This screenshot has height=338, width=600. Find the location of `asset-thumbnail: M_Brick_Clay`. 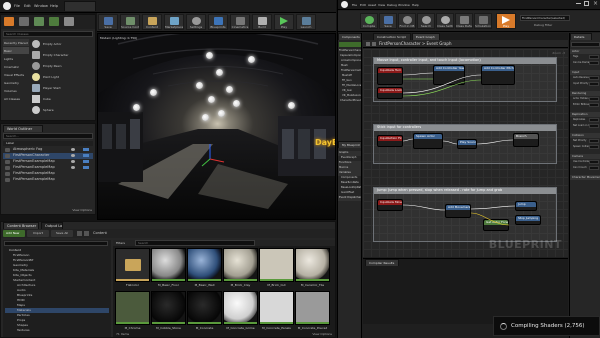

asset-thumbnail: M_Brick_Clay is located at coordinates (240, 267).